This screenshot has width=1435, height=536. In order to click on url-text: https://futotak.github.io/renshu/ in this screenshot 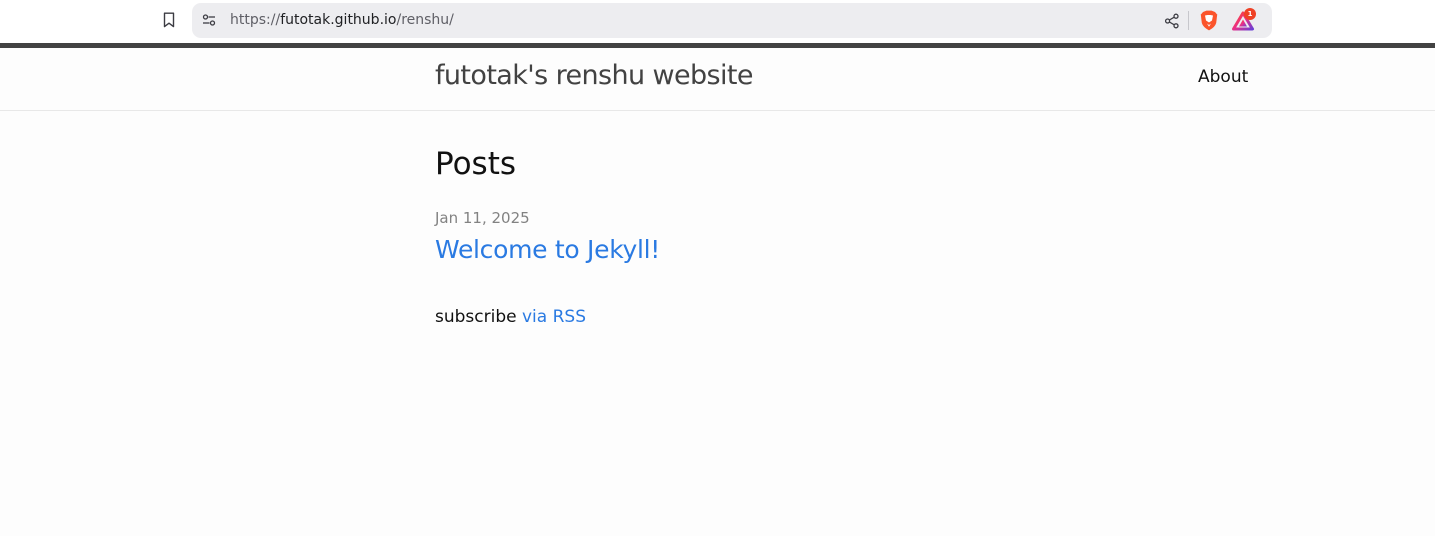, I will do `click(342, 20)`.